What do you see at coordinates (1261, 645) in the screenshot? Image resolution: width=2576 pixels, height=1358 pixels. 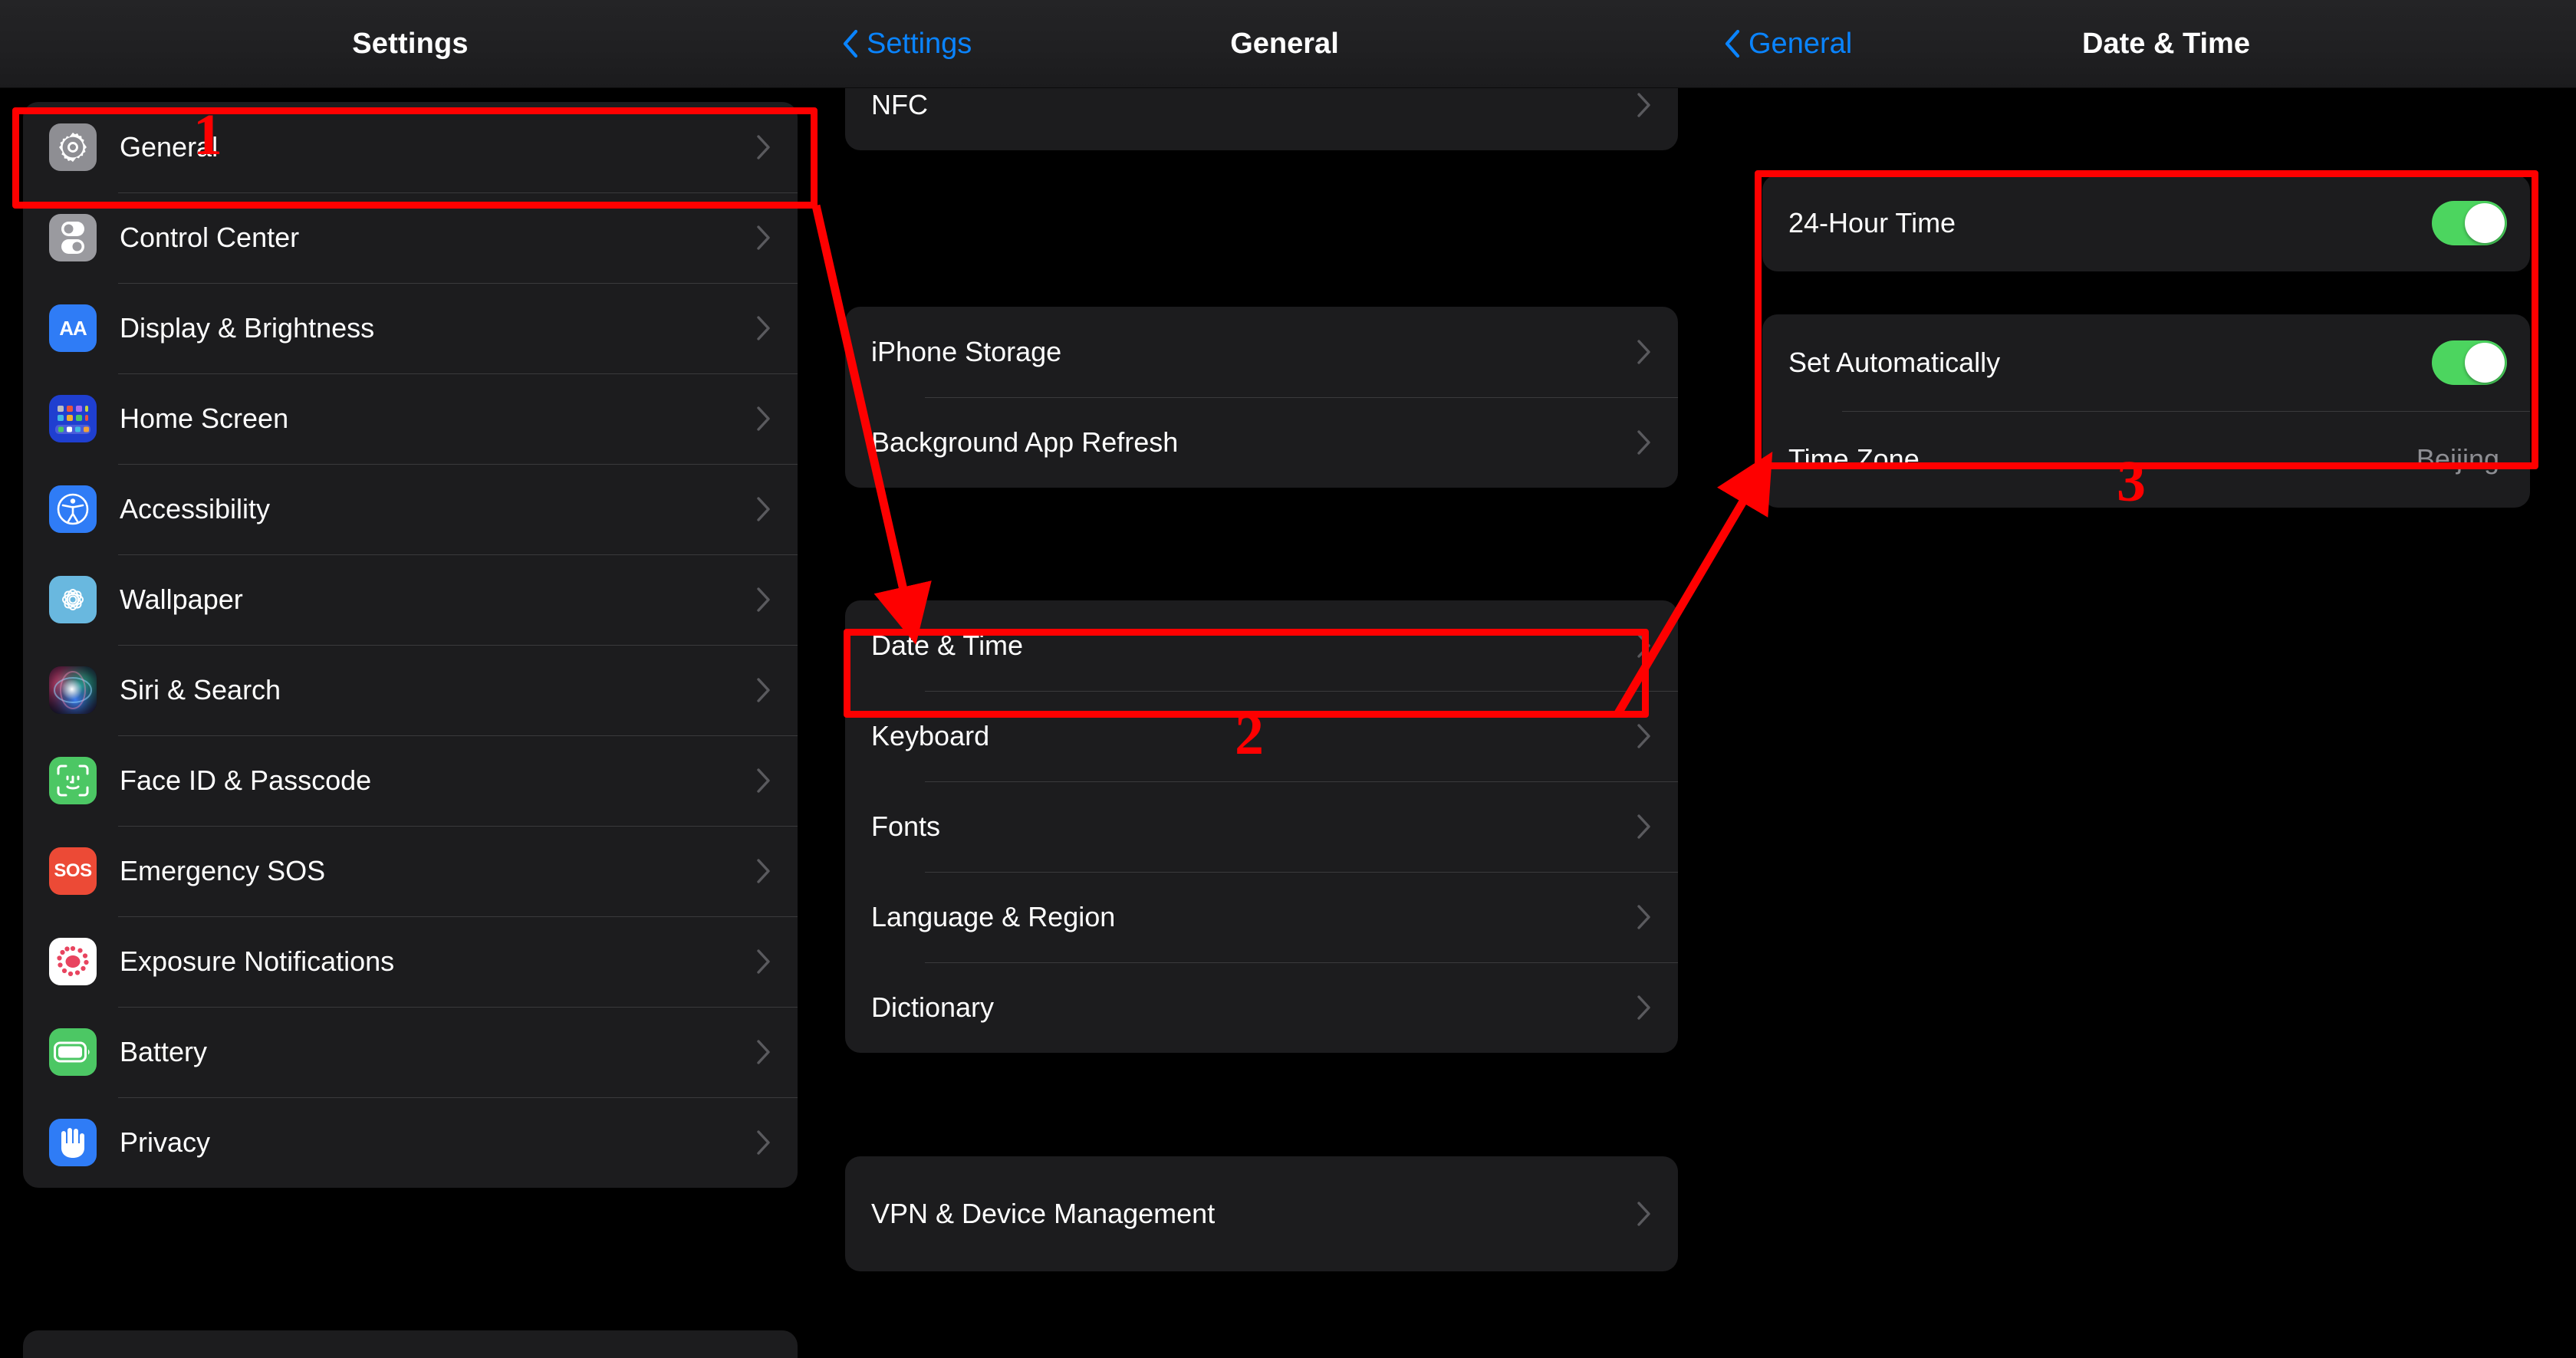 I see `general-row-date-time: Date & Time` at bounding box center [1261, 645].